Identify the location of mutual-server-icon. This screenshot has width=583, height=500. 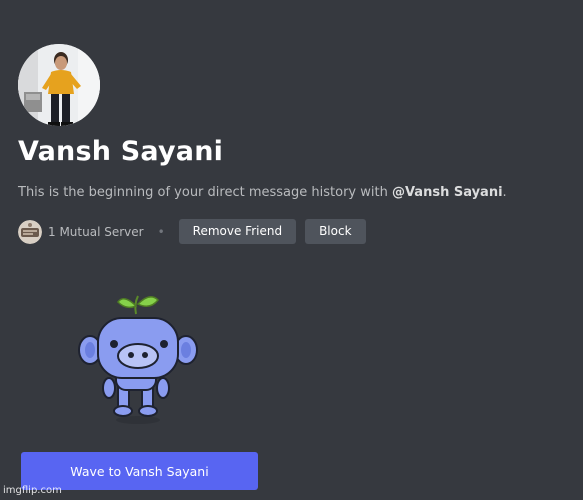
(30, 231).